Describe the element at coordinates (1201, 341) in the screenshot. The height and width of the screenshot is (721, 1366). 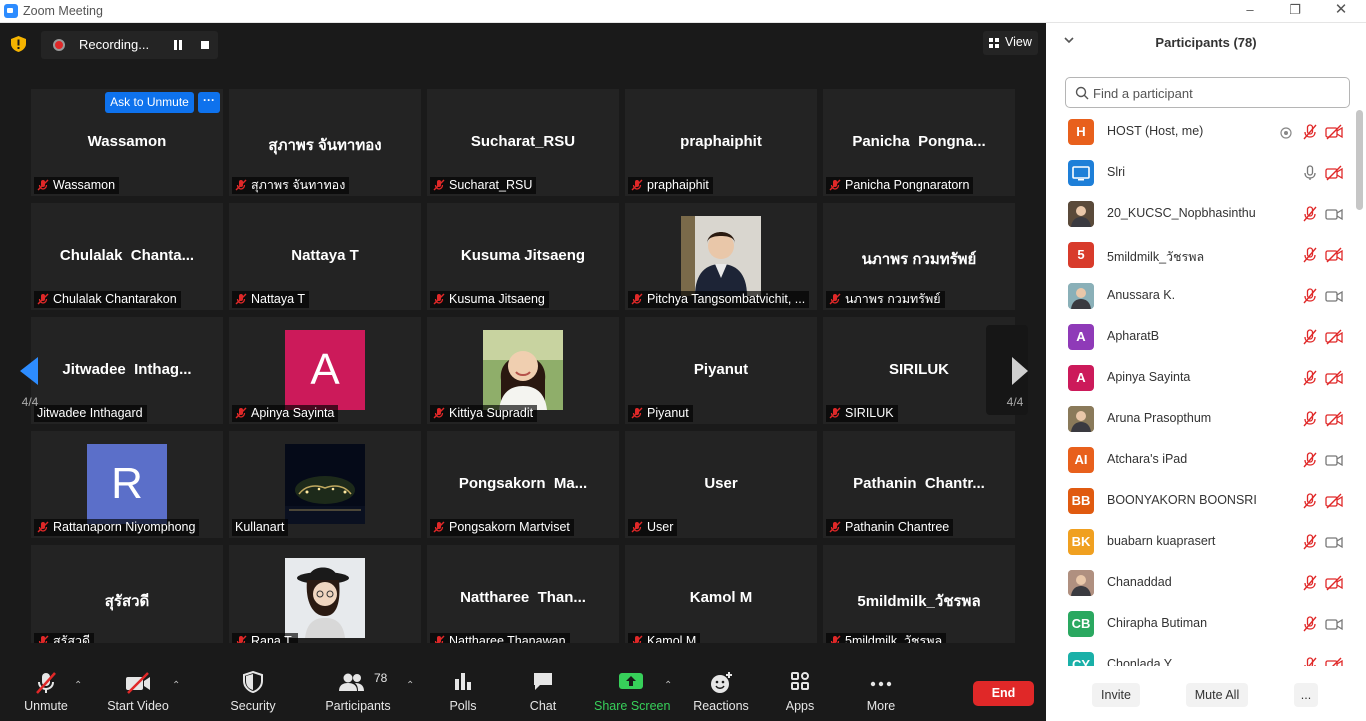
I see `participant-row: A ApharatB` at that location.